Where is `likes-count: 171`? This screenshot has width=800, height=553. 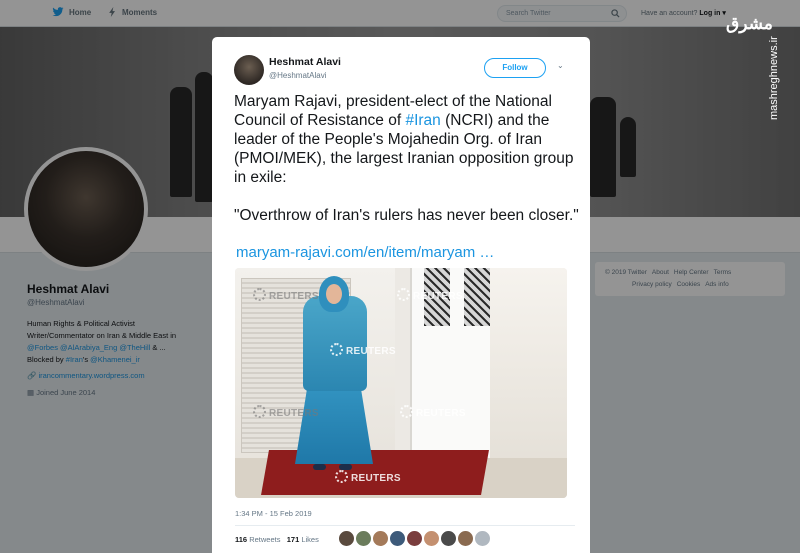
likes-count: 171 is located at coordinates (293, 539).